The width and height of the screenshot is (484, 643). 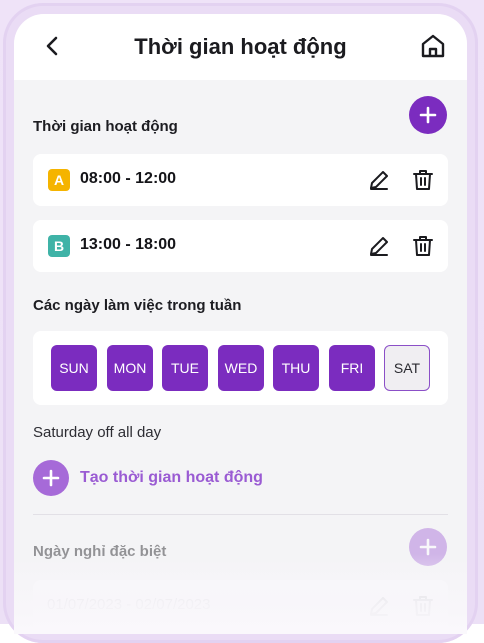 What do you see at coordinates (74, 368) in the screenshot?
I see `day-toggle-sun: SUN` at bounding box center [74, 368].